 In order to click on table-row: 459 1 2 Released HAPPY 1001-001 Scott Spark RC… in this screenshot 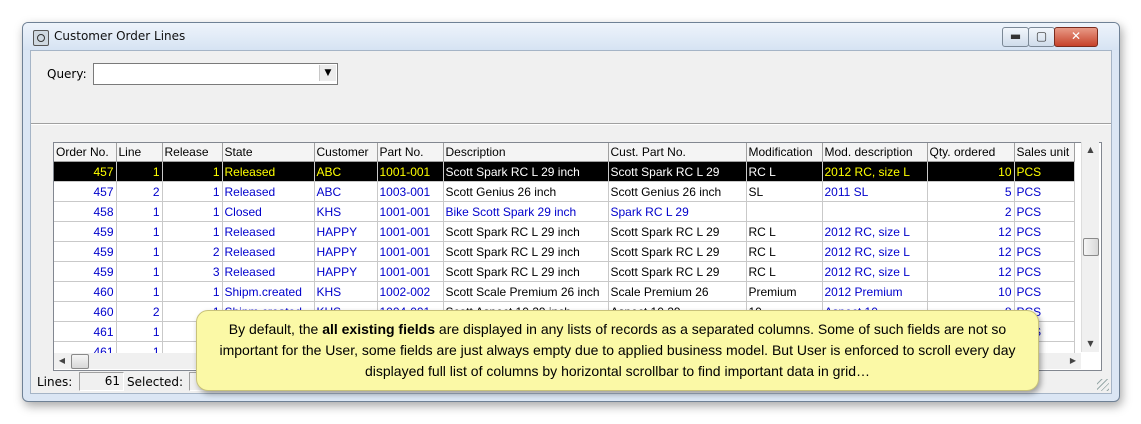, I will do `click(564, 251)`.